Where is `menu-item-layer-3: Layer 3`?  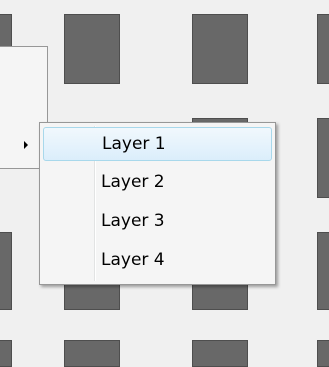 menu-item-layer-3: Layer 3 is located at coordinates (157, 221).